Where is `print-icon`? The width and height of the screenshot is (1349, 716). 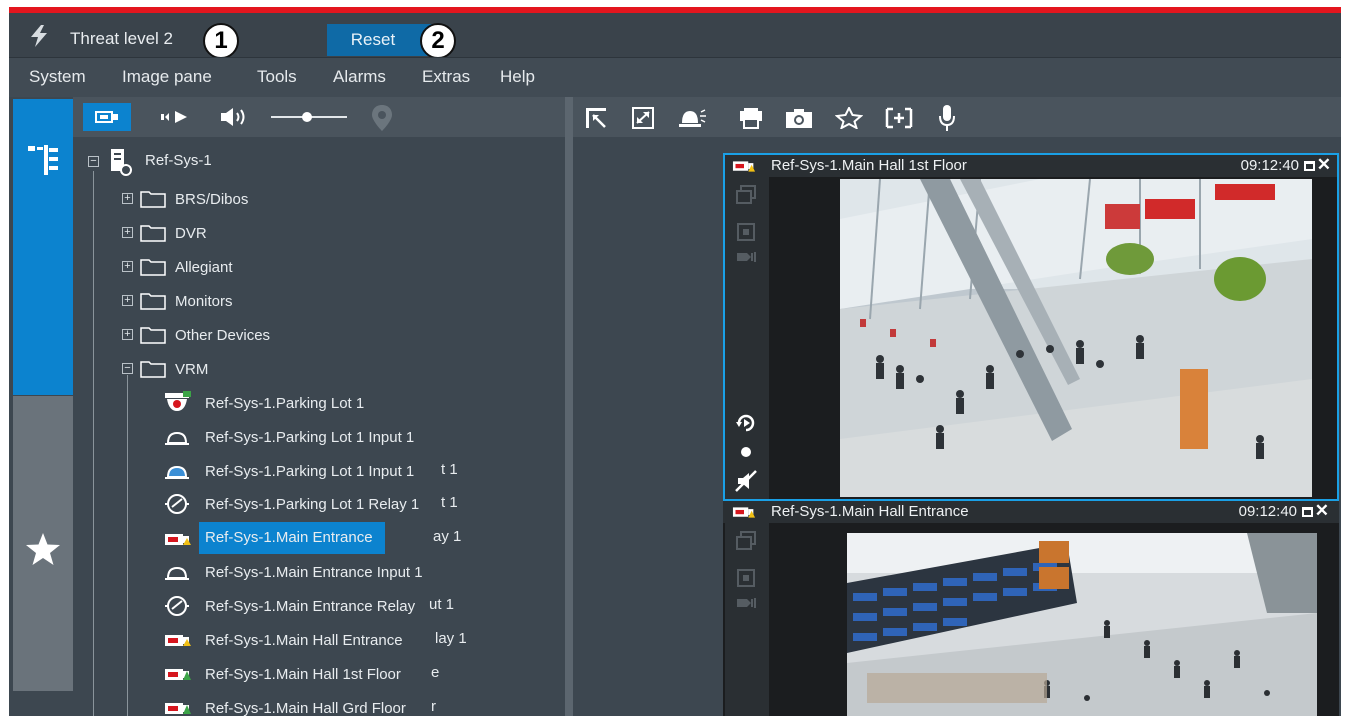 print-icon is located at coordinates (751, 118).